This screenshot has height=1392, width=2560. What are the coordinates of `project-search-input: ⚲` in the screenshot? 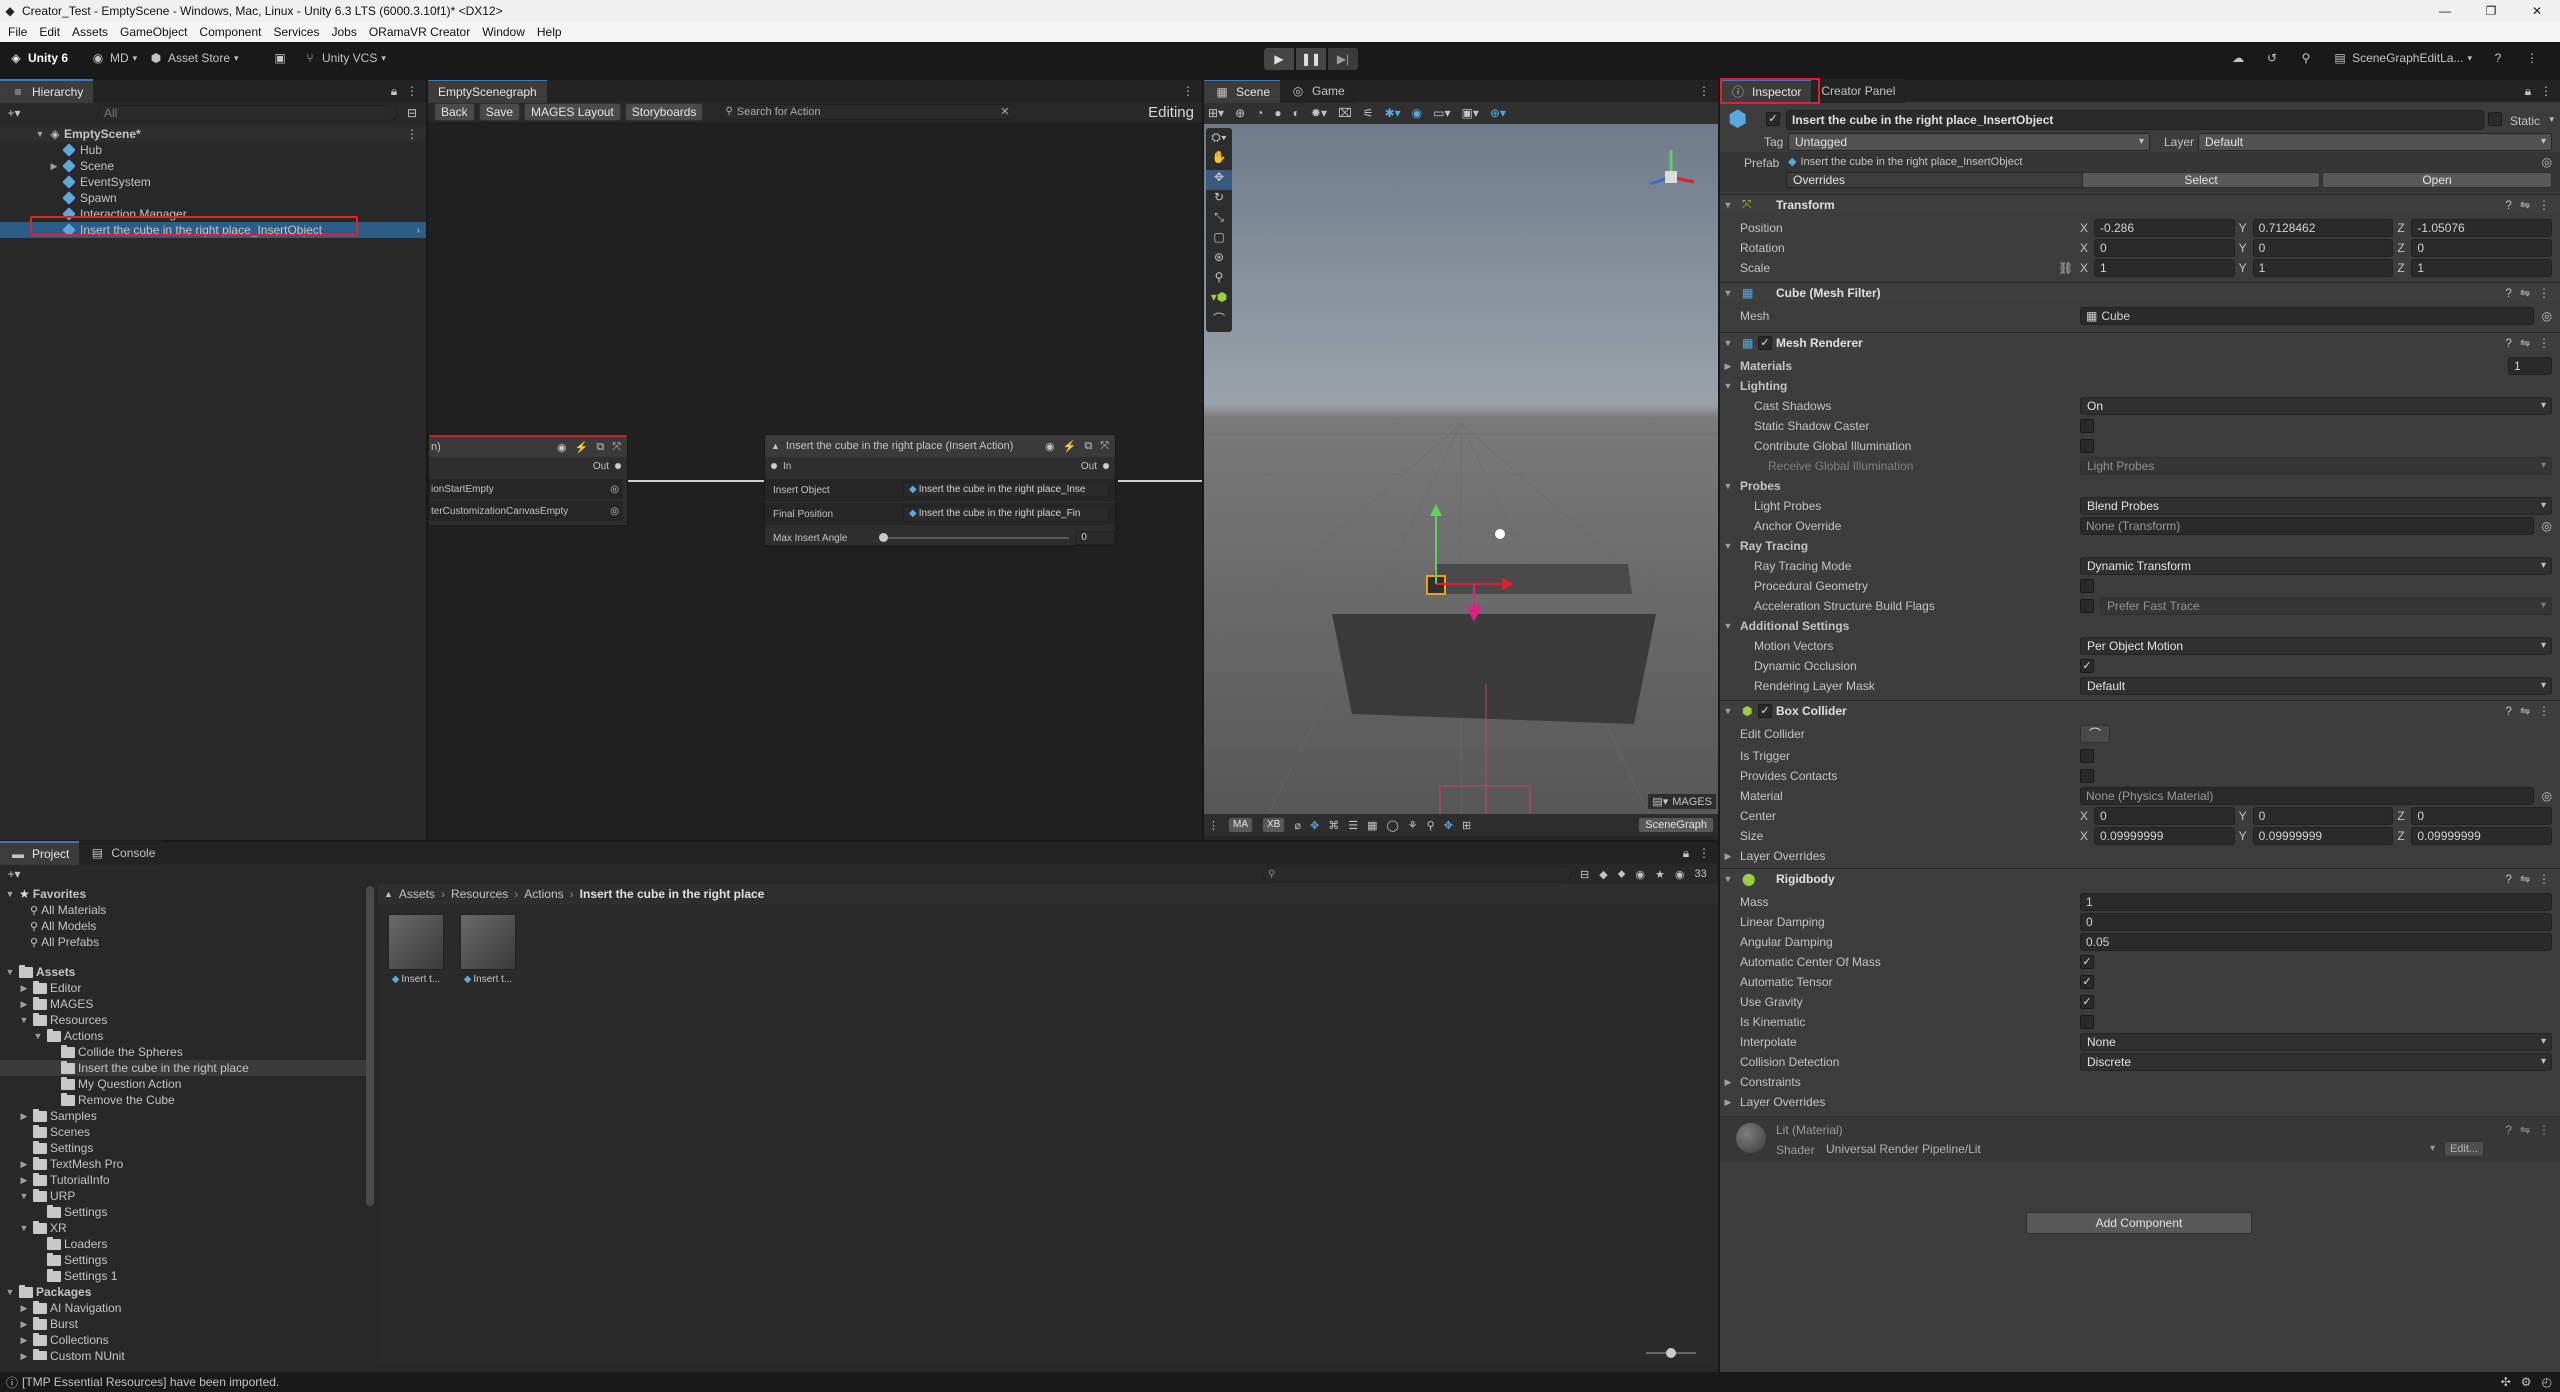 It's located at (1417, 874).